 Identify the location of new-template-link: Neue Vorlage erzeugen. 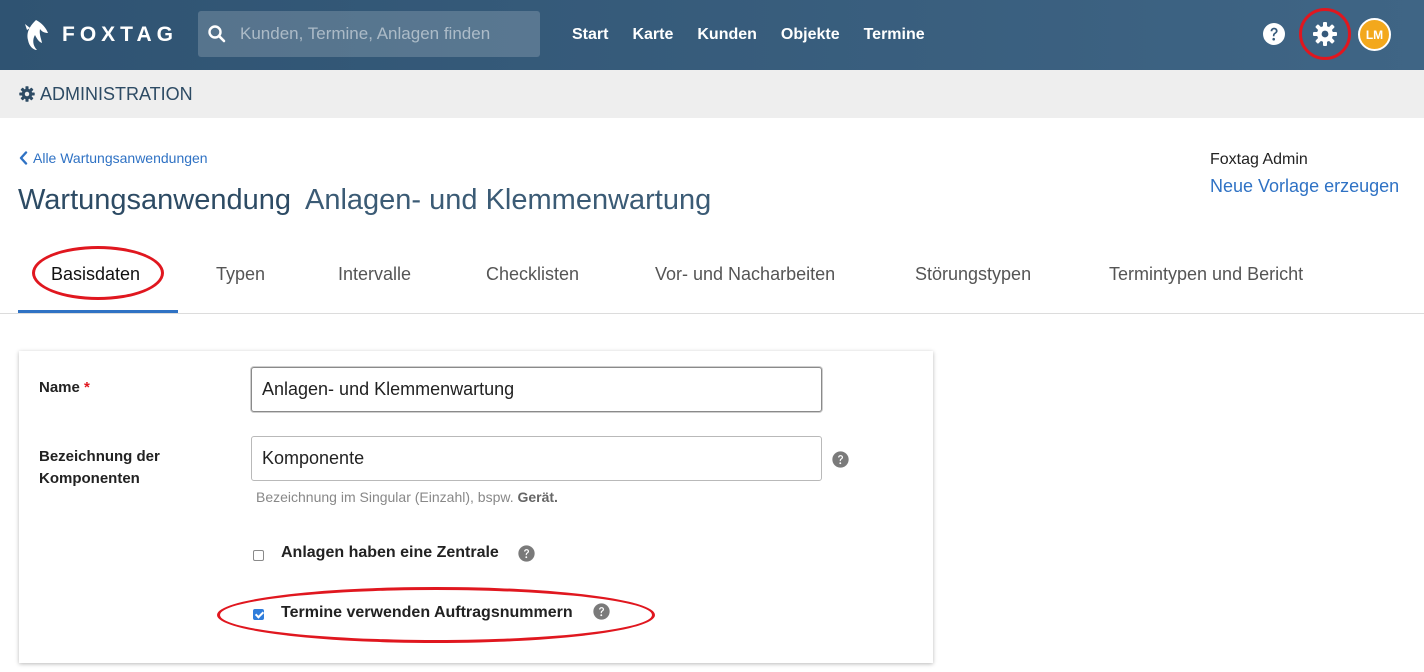
(1304, 186).